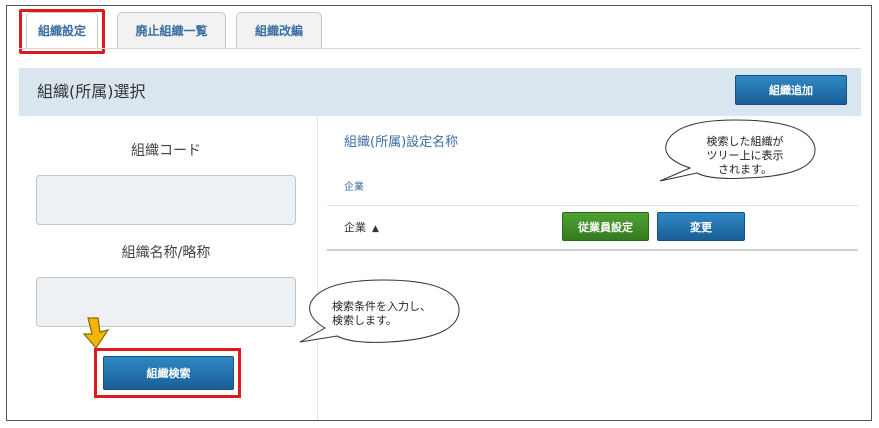  What do you see at coordinates (166, 151) in the screenshot?
I see `org-code-label: 組織コード` at bounding box center [166, 151].